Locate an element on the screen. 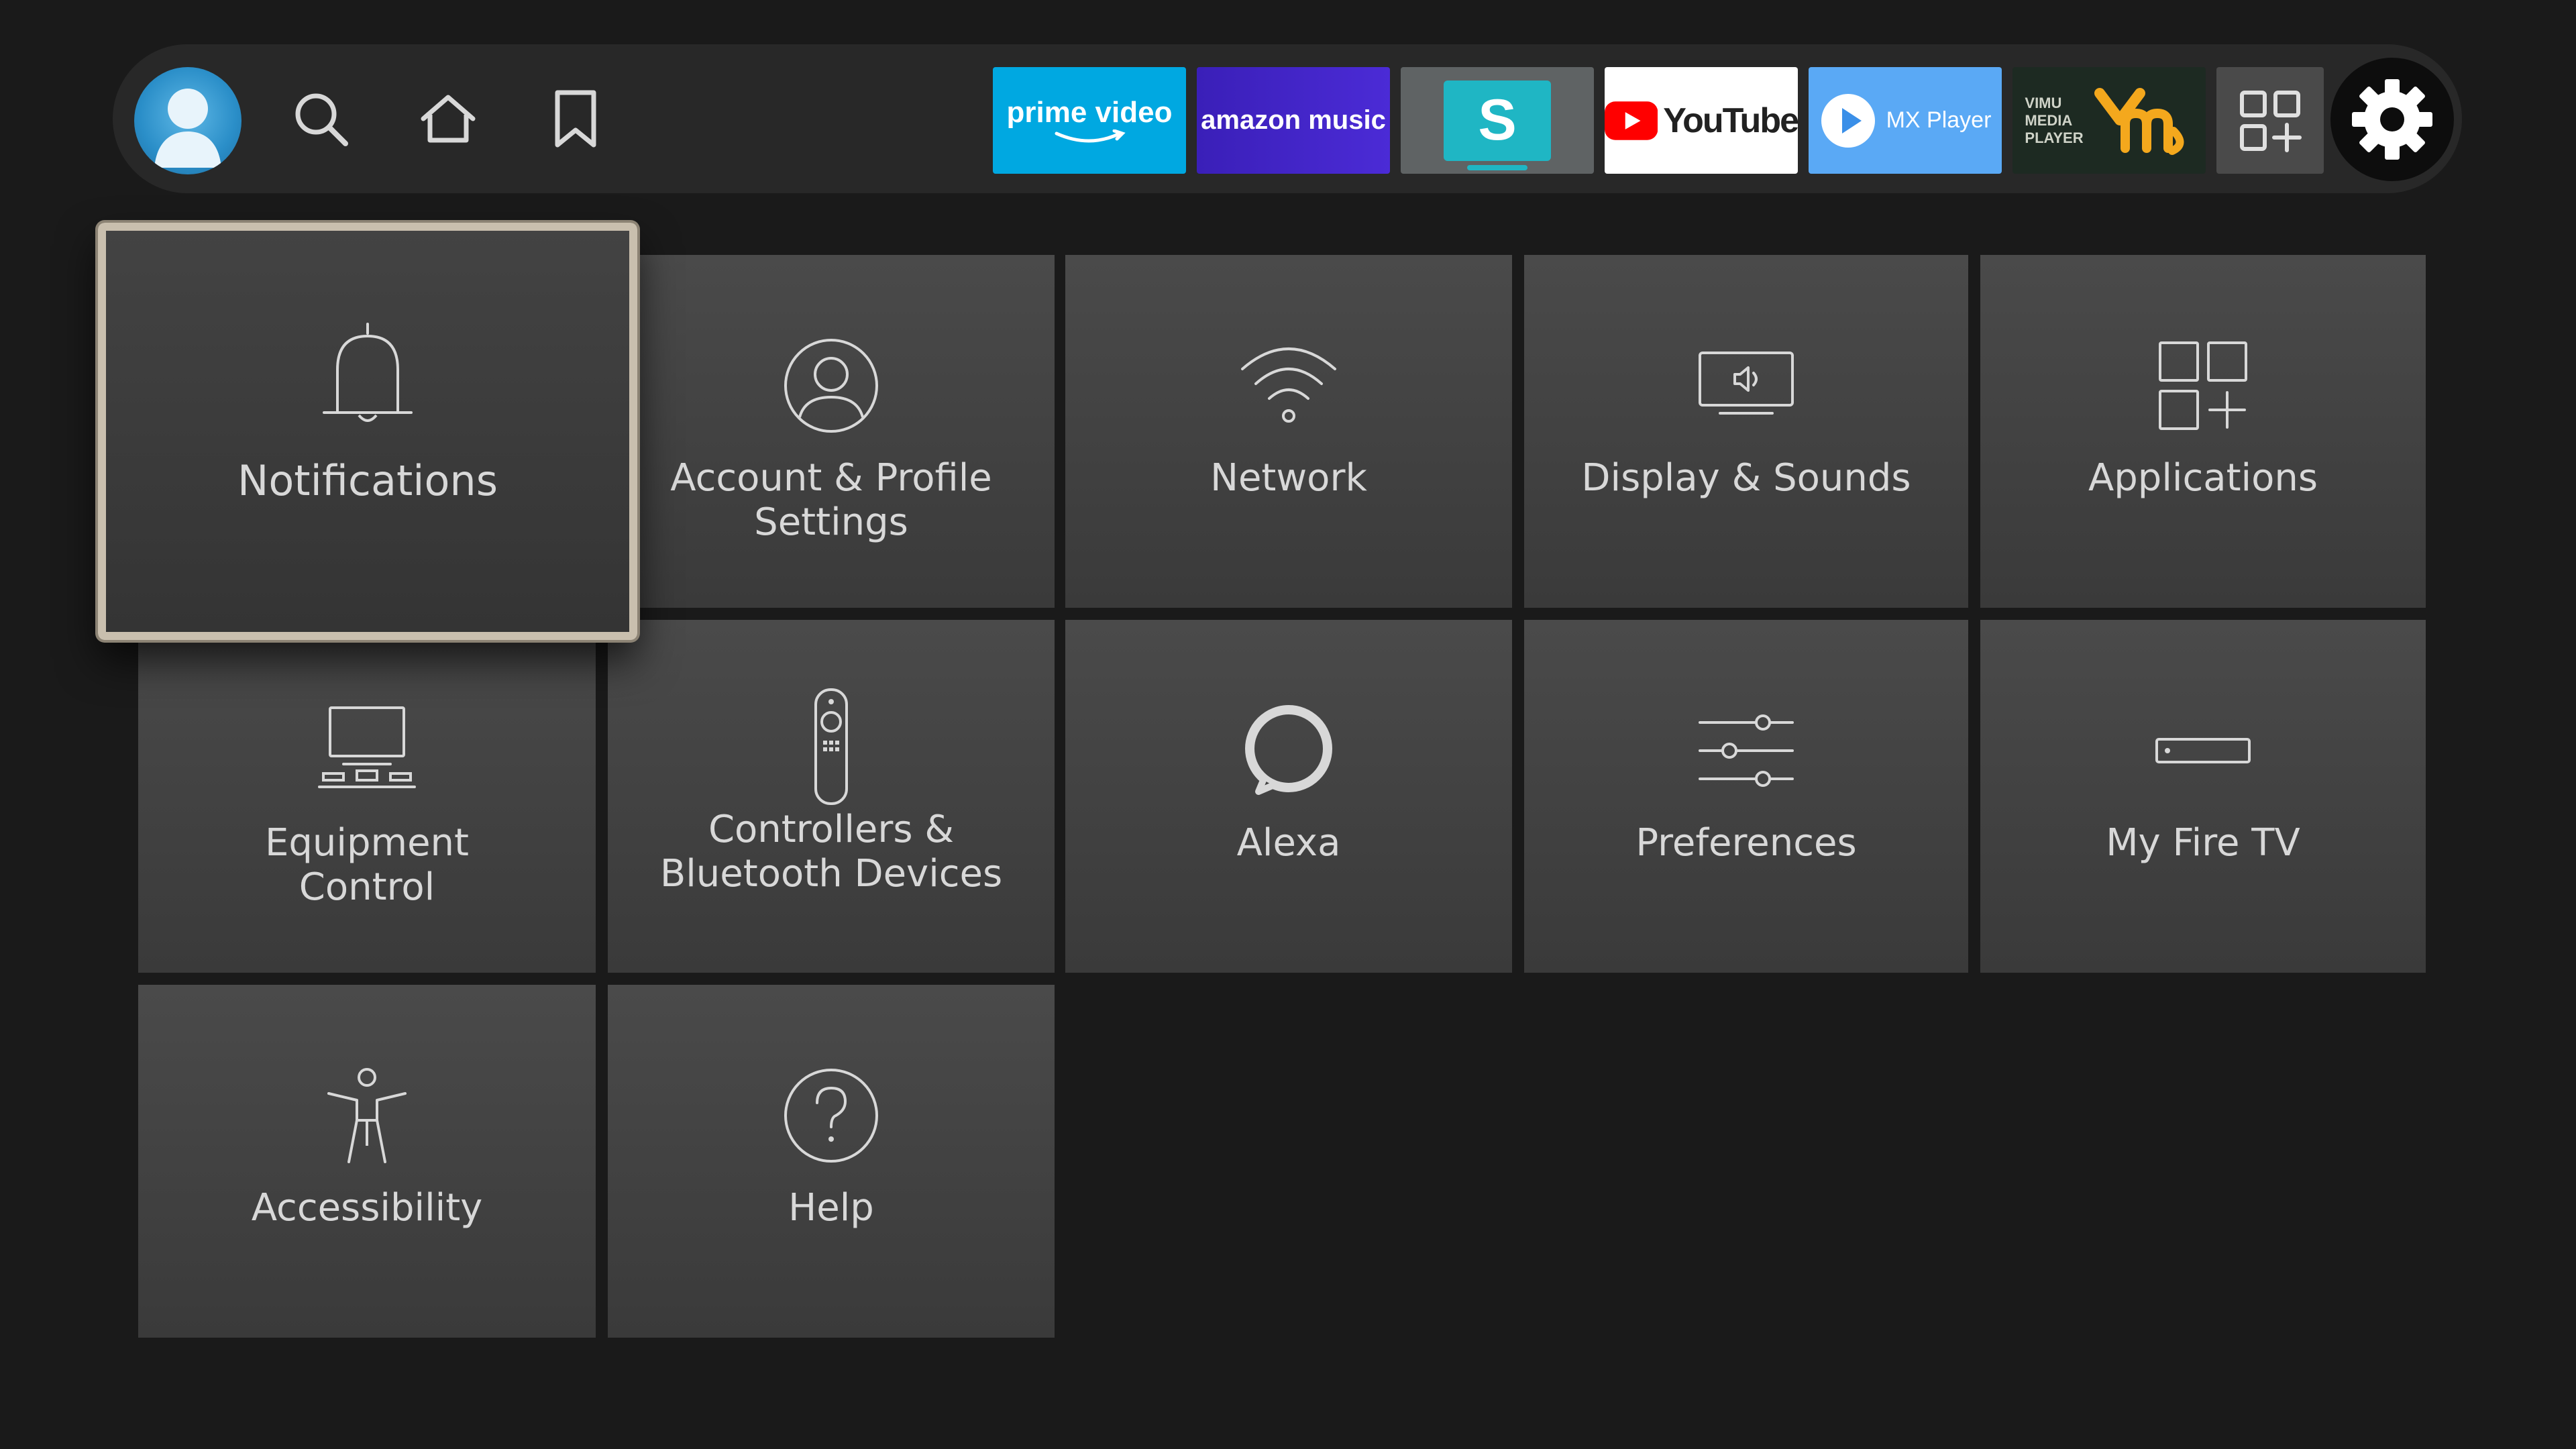 Image resolution: width=2576 pixels, height=1449 pixels. amazon-music-logo-text: amazon music is located at coordinates (1293, 120).